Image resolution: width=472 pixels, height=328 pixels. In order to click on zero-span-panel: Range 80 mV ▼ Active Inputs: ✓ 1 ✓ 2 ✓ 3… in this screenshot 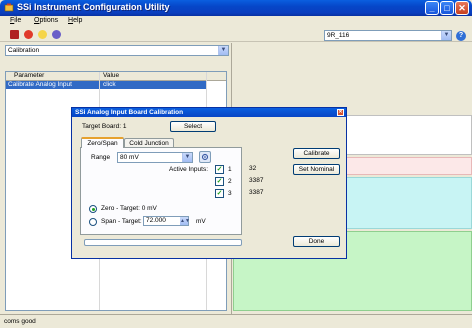, I will do `click(161, 191)`.